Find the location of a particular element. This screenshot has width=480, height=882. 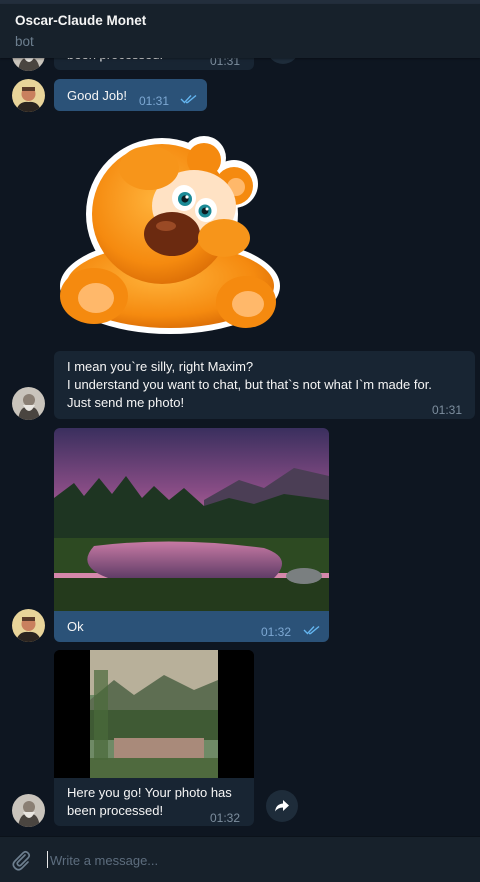

message-composer is located at coordinates (240, 859).